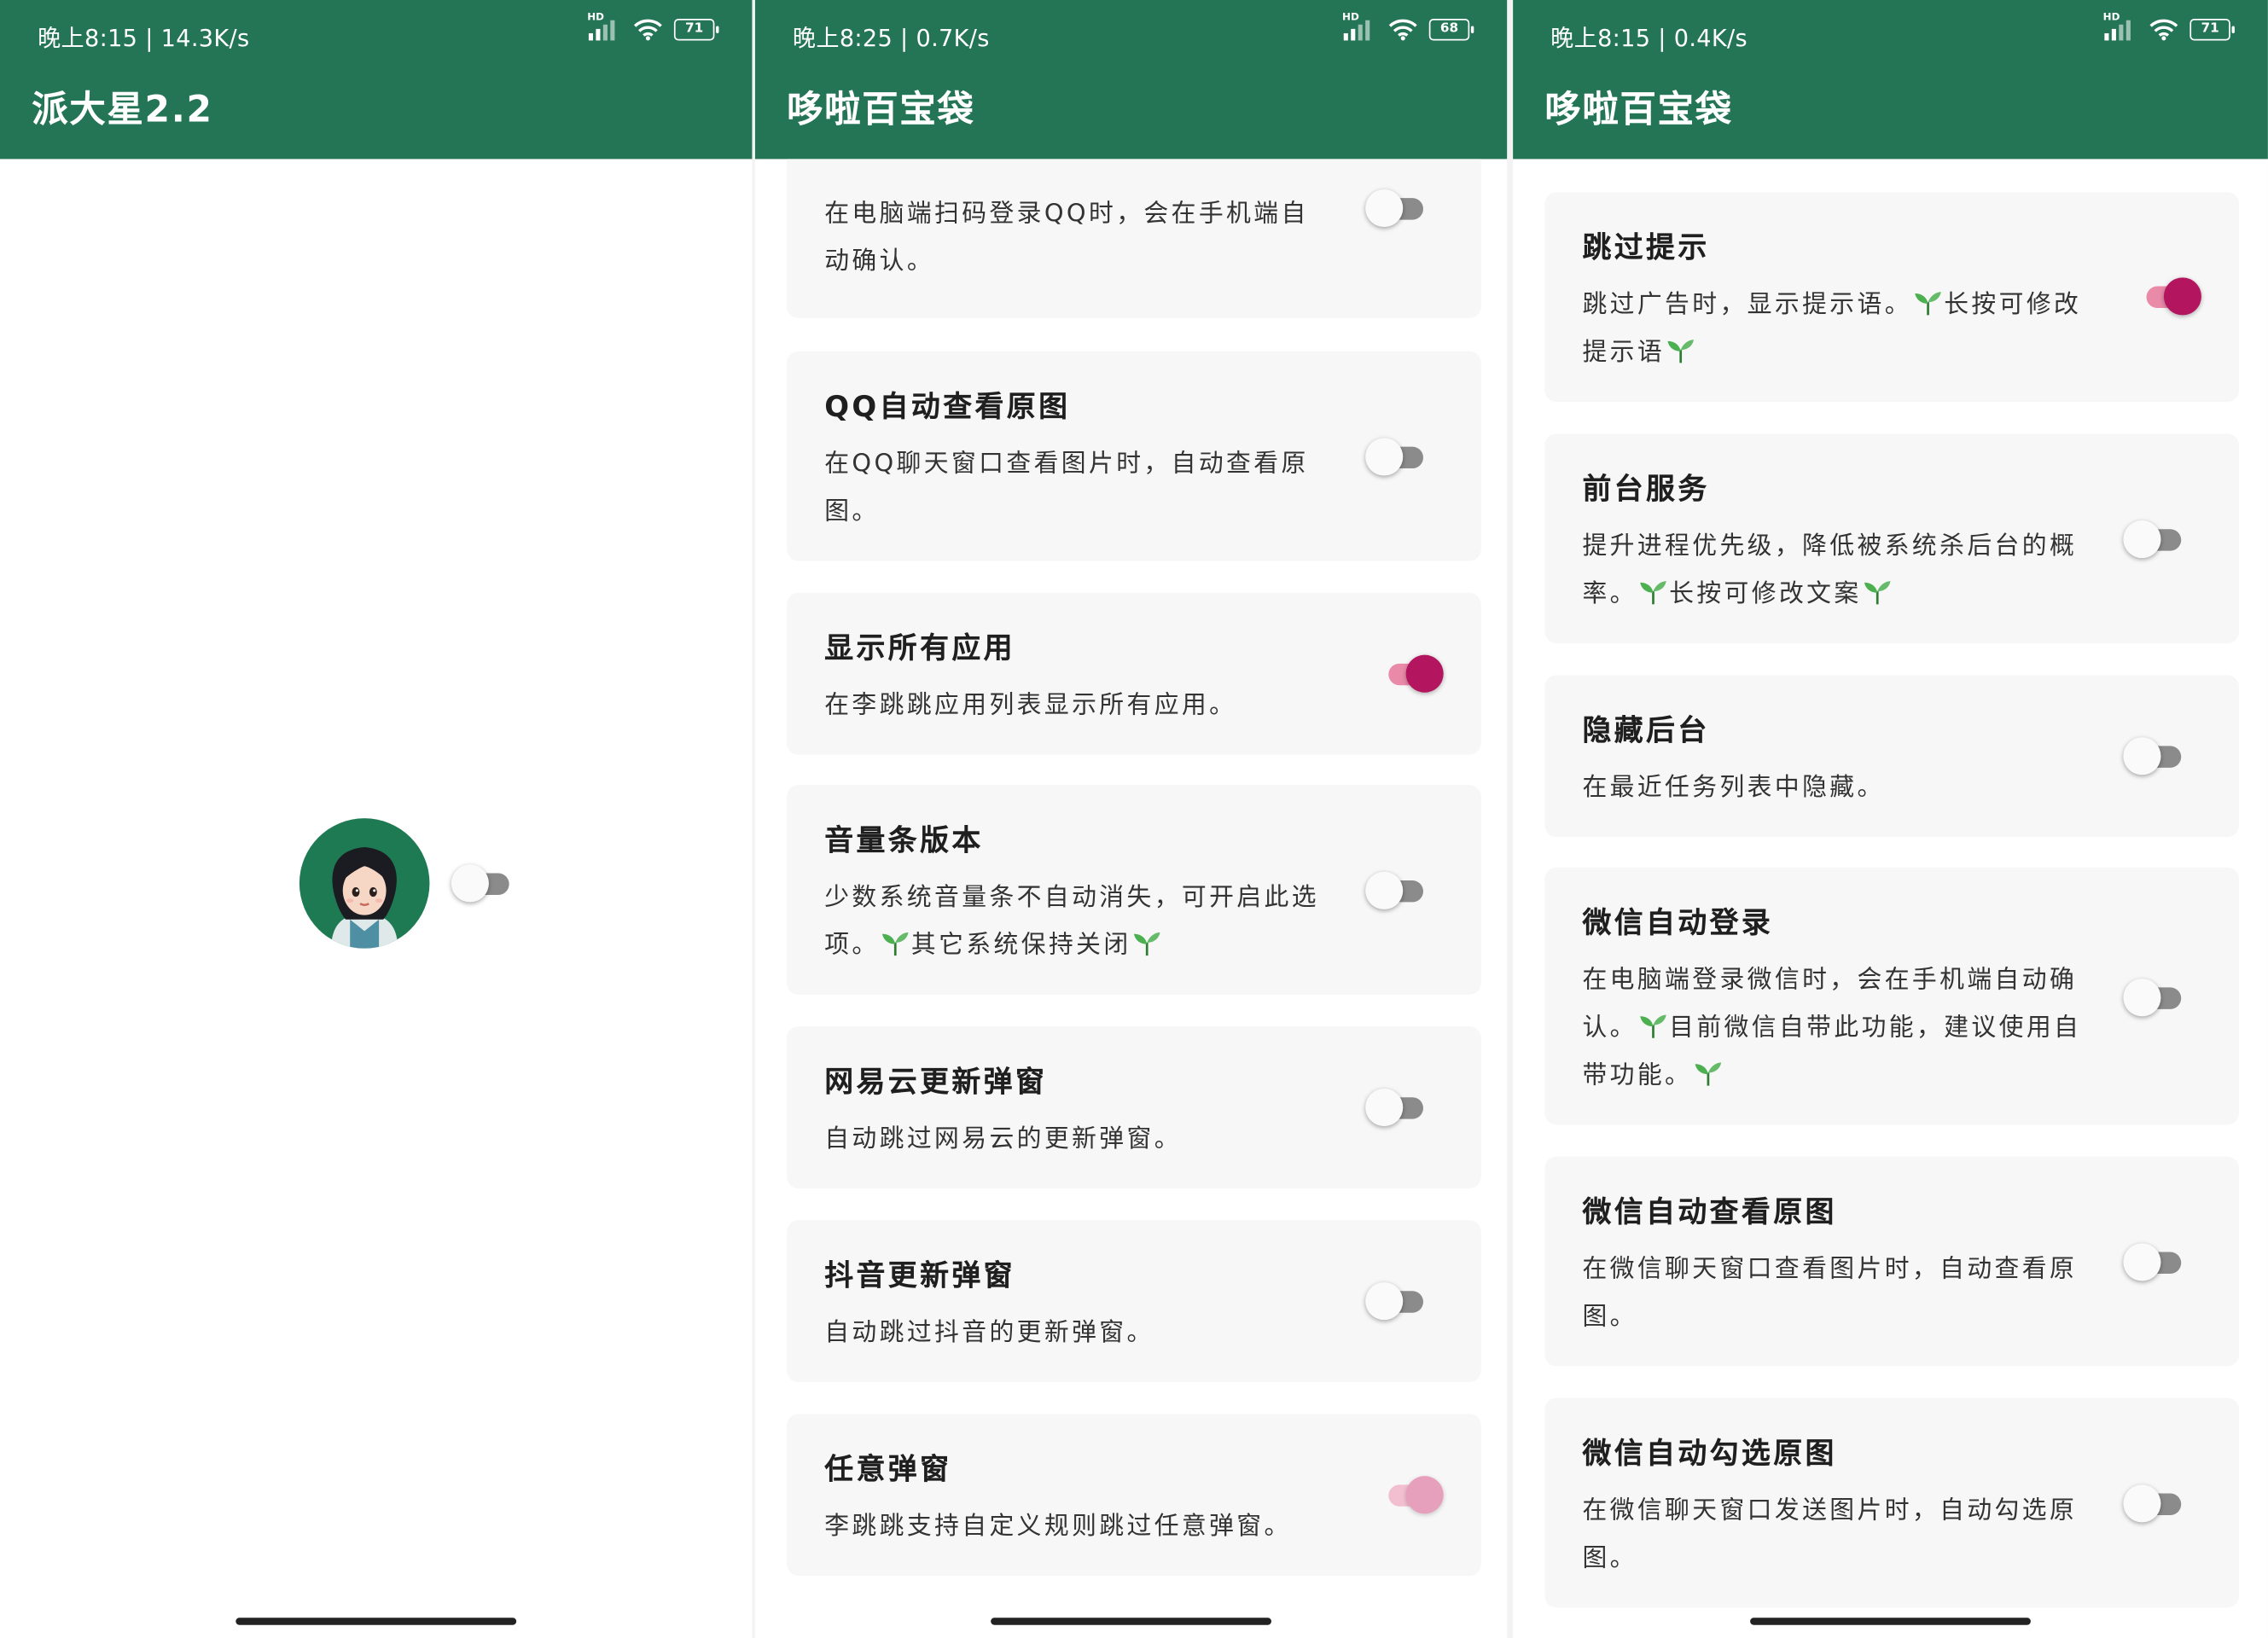 This screenshot has width=2268, height=1638. What do you see at coordinates (1638, 109) in the screenshot?
I see `app-title: 哆啦百宝袋` at bounding box center [1638, 109].